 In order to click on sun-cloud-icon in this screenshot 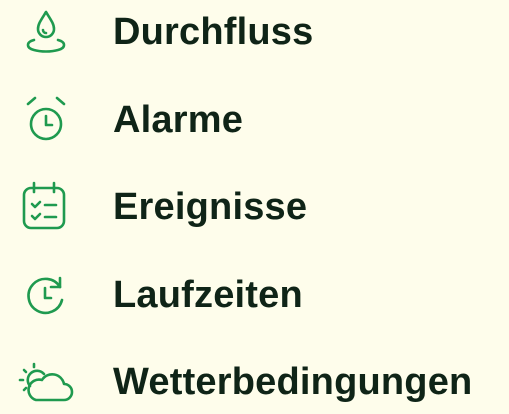, I will do `click(46, 382)`.